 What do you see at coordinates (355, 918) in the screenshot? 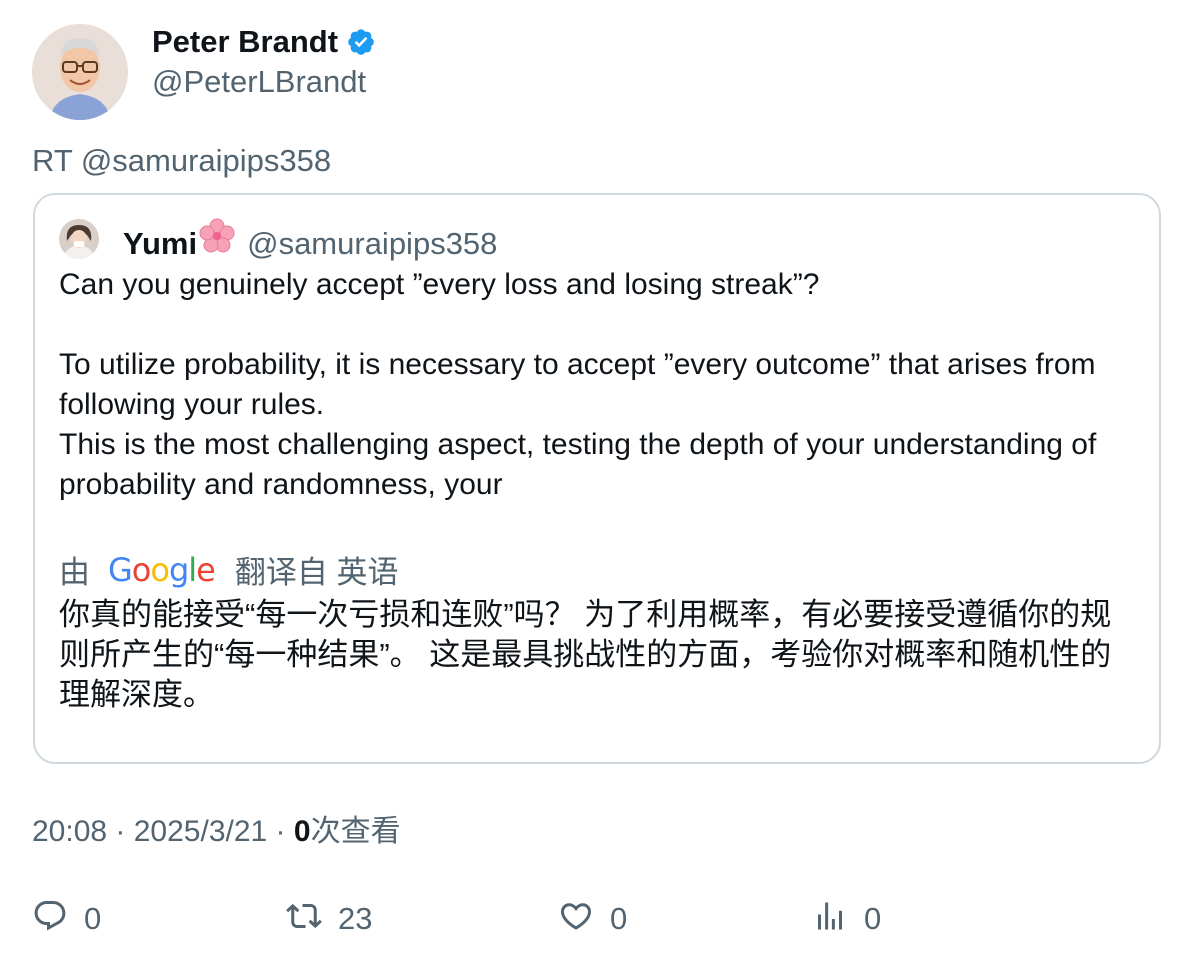
I see `retweet-count: 23` at bounding box center [355, 918].